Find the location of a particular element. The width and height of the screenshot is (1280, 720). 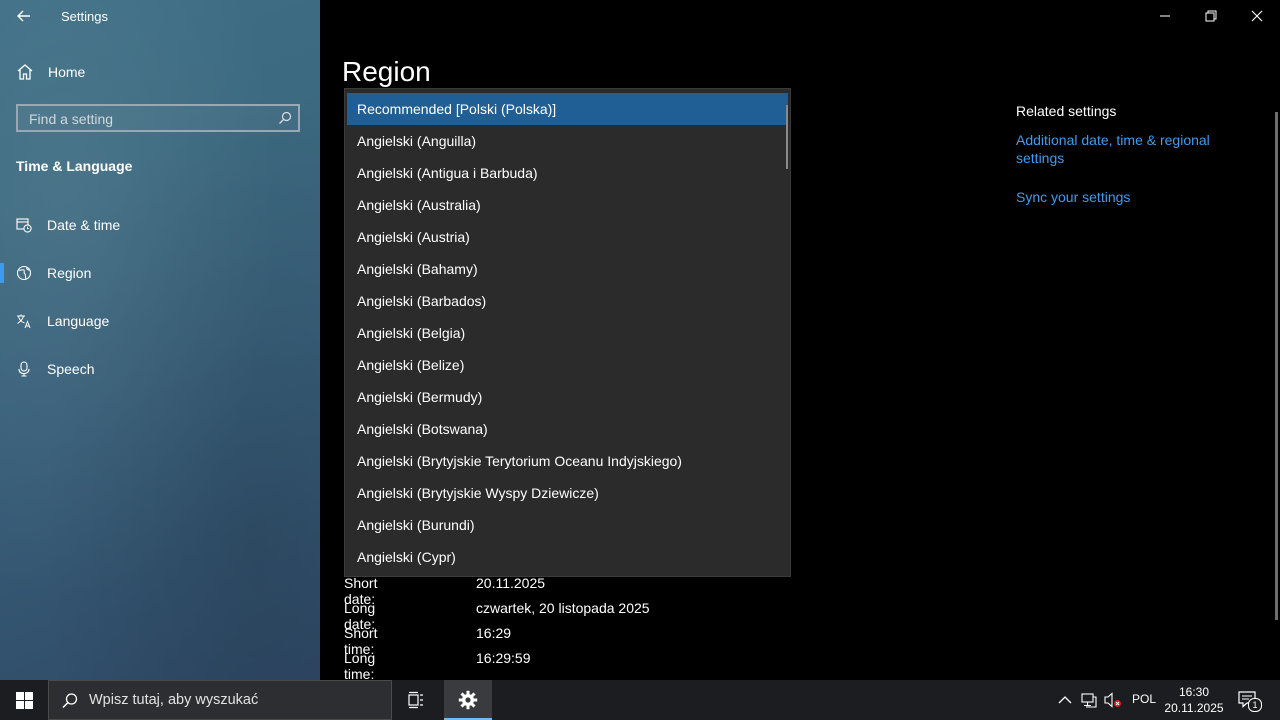

dropdown-option: Angielski (Austria) is located at coordinates (567, 237).